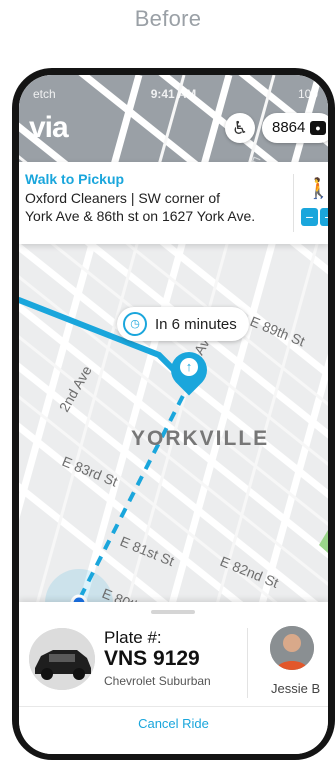 This screenshot has width=336, height=773. What do you see at coordinates (189, 367) in the screenshot?
I see `arrow-up-icon: ↑` at bounding box center [189, 367].